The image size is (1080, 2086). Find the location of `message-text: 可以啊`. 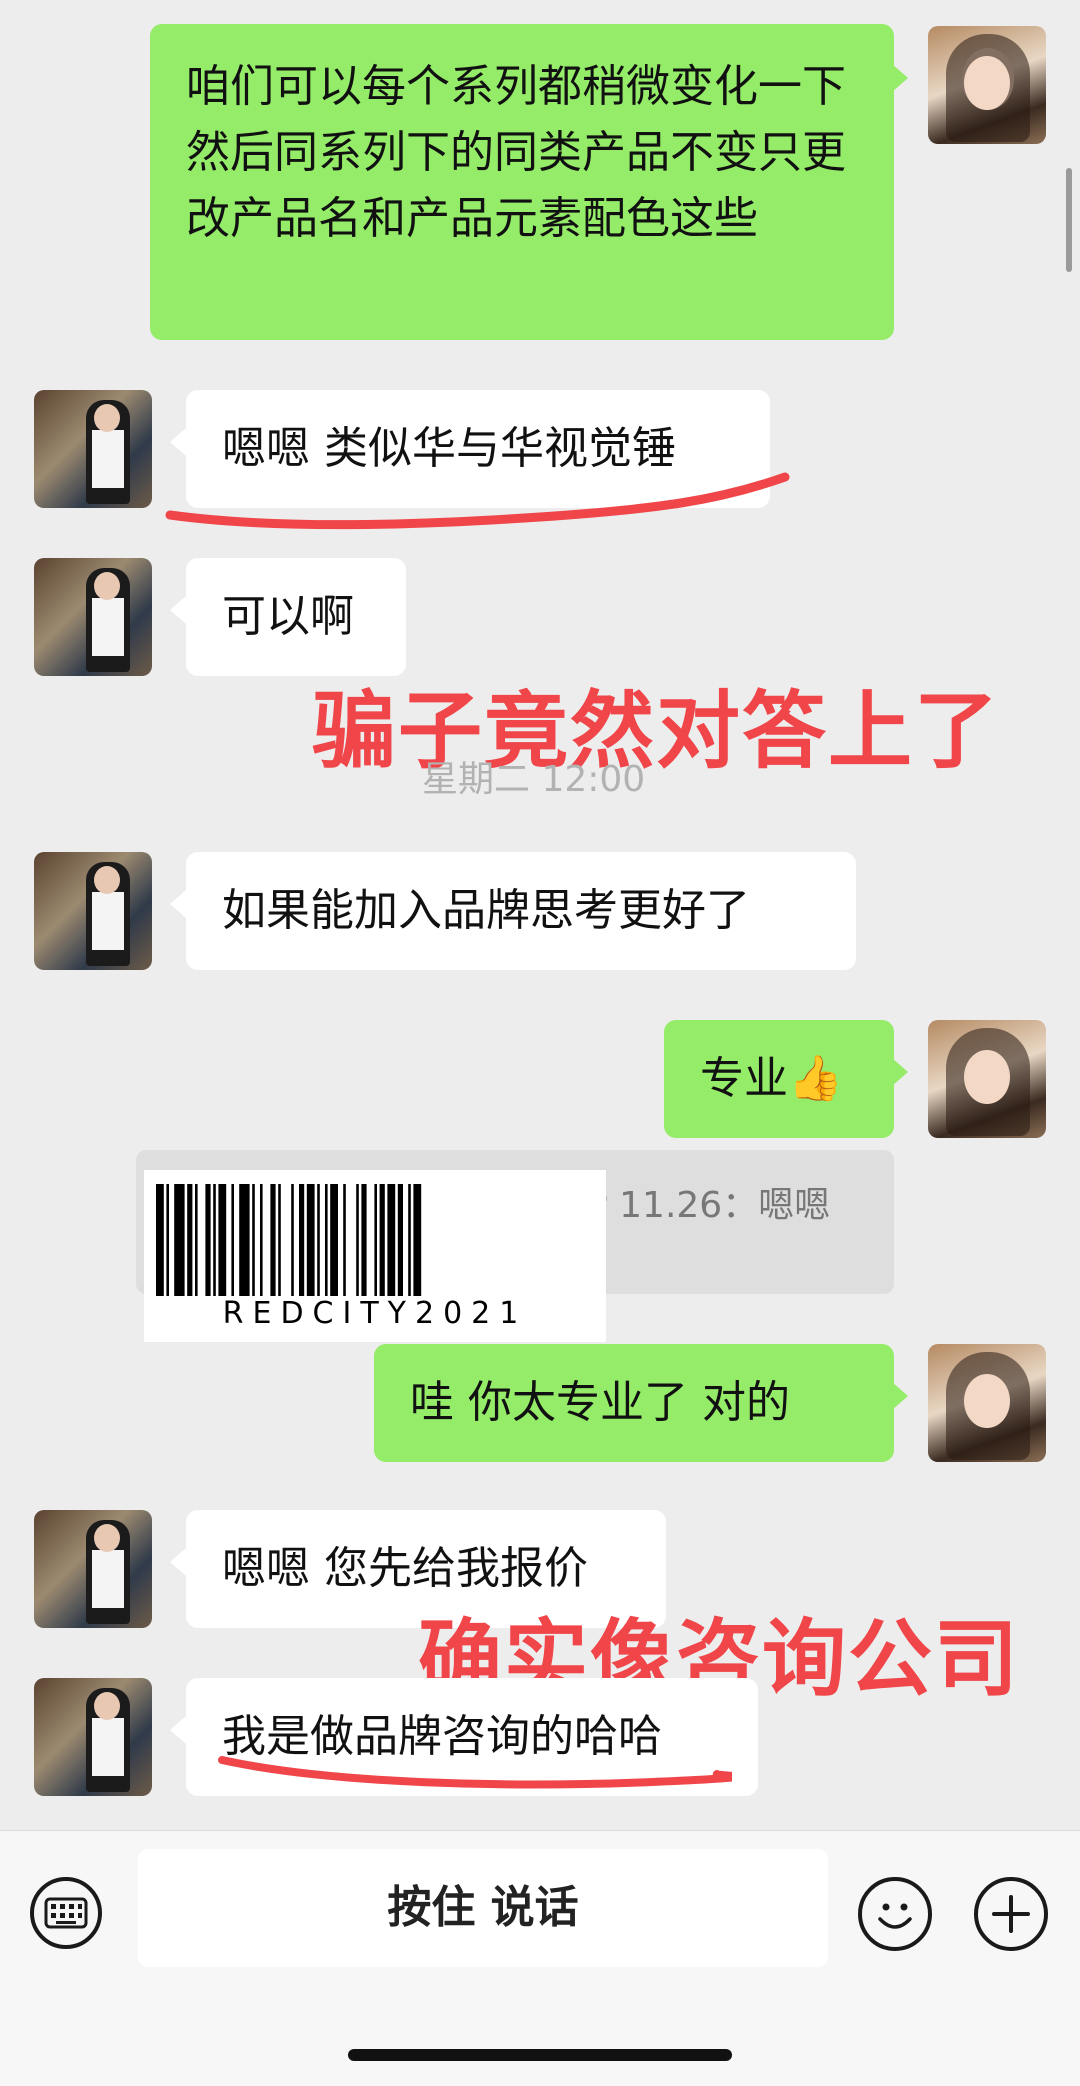

message-text: 可以啊 is located at coordinates (288, 616).